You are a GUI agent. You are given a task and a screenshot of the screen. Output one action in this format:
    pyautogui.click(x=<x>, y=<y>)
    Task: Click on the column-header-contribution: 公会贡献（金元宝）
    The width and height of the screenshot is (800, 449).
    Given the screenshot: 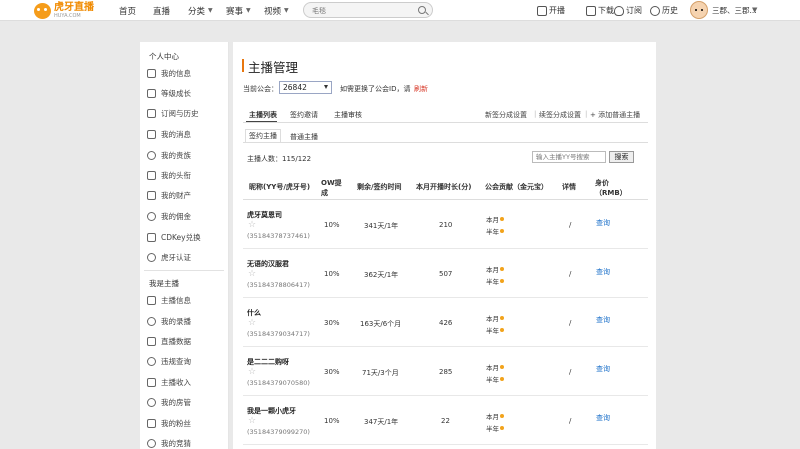 What is the action you would take?
    pyautogui.click(x=516, y=187)
    